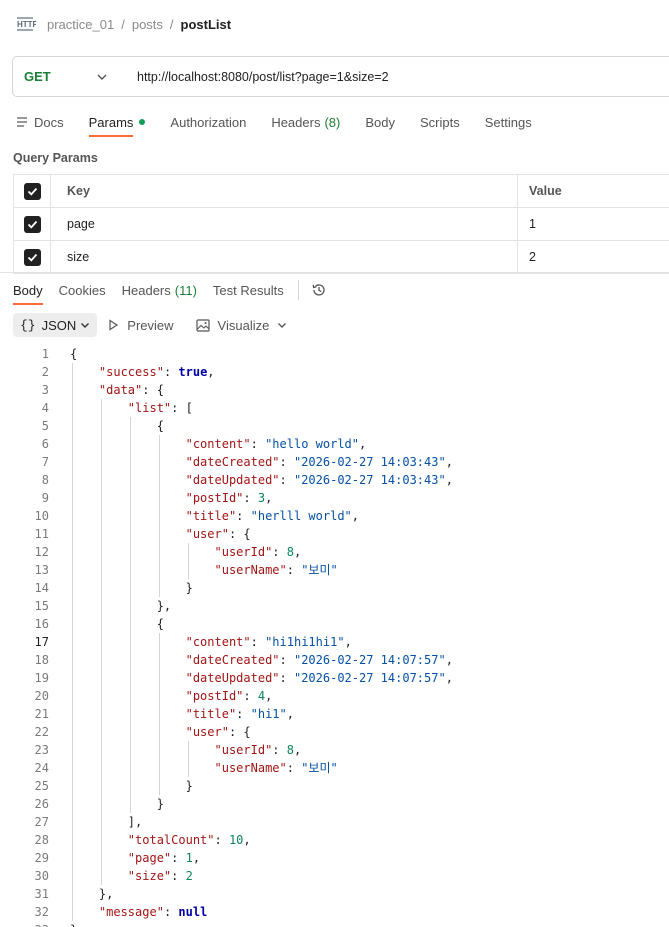  Describe the element at coordinates (319, 290) in the screenshot. I see `history-icon` at that location.